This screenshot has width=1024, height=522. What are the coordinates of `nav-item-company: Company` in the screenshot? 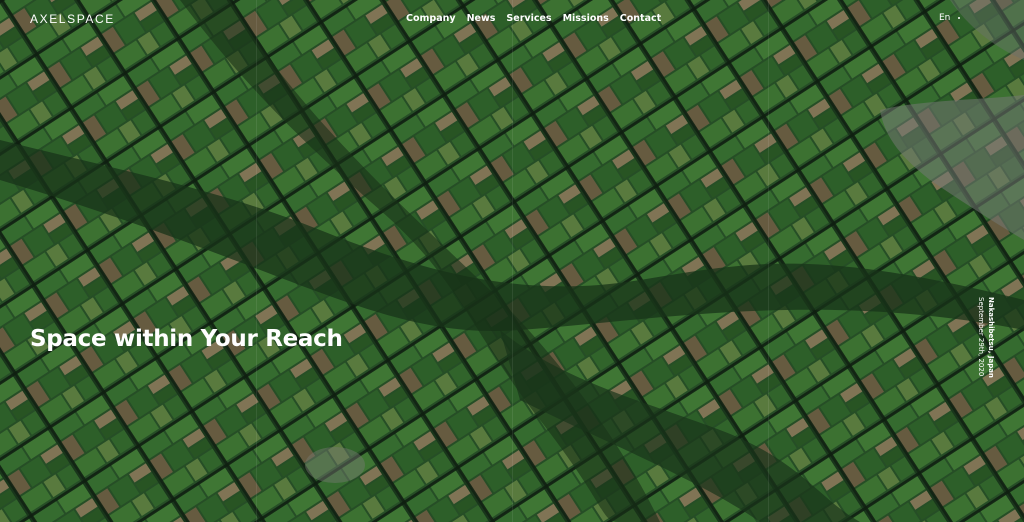 It's located at (431, 18).